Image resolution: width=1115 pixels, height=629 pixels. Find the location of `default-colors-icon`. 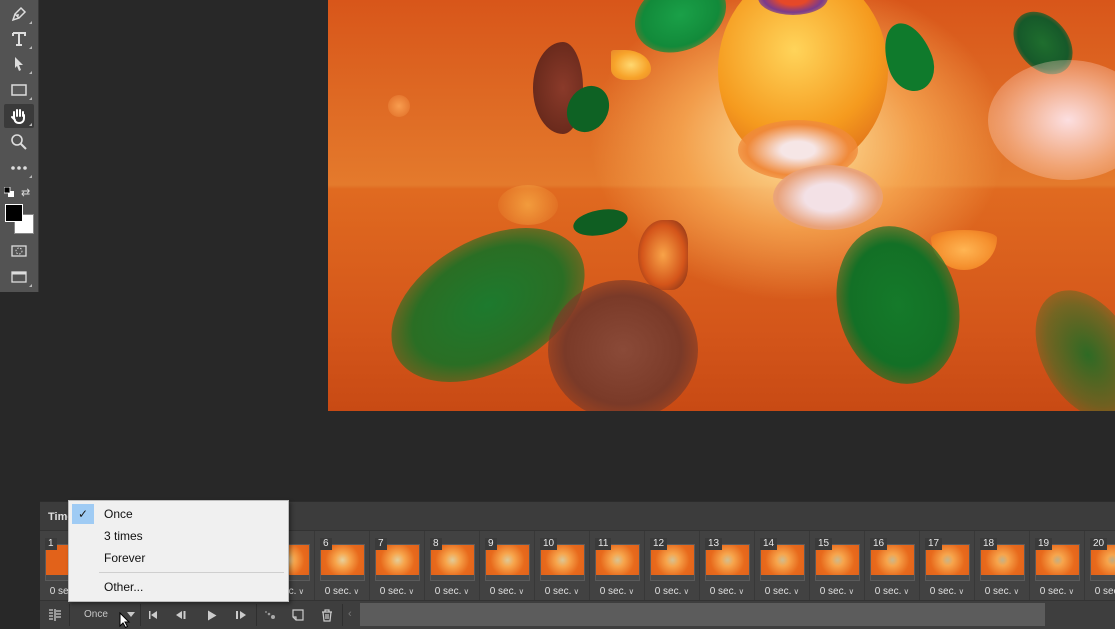

default-colors-icon is located at coordinates (9, 192).